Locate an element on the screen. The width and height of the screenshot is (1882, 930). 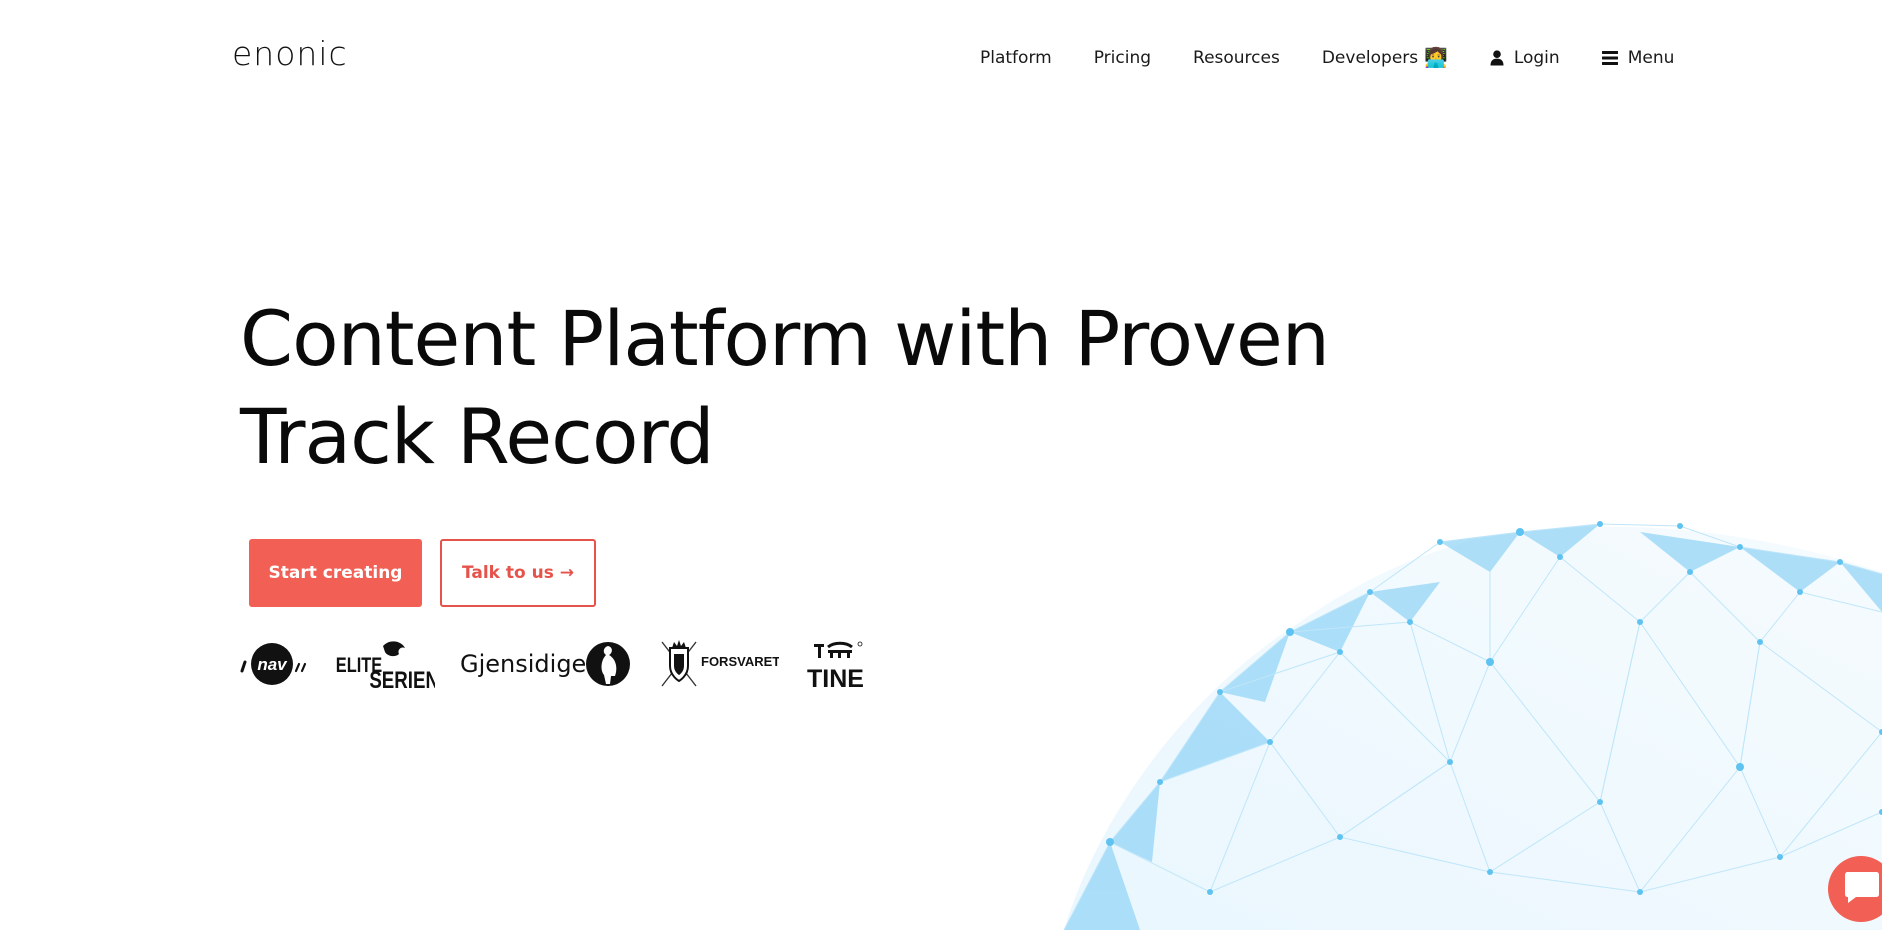
eliteserien-logo-bottom: SERIEN is located at coordinates (402, 679).